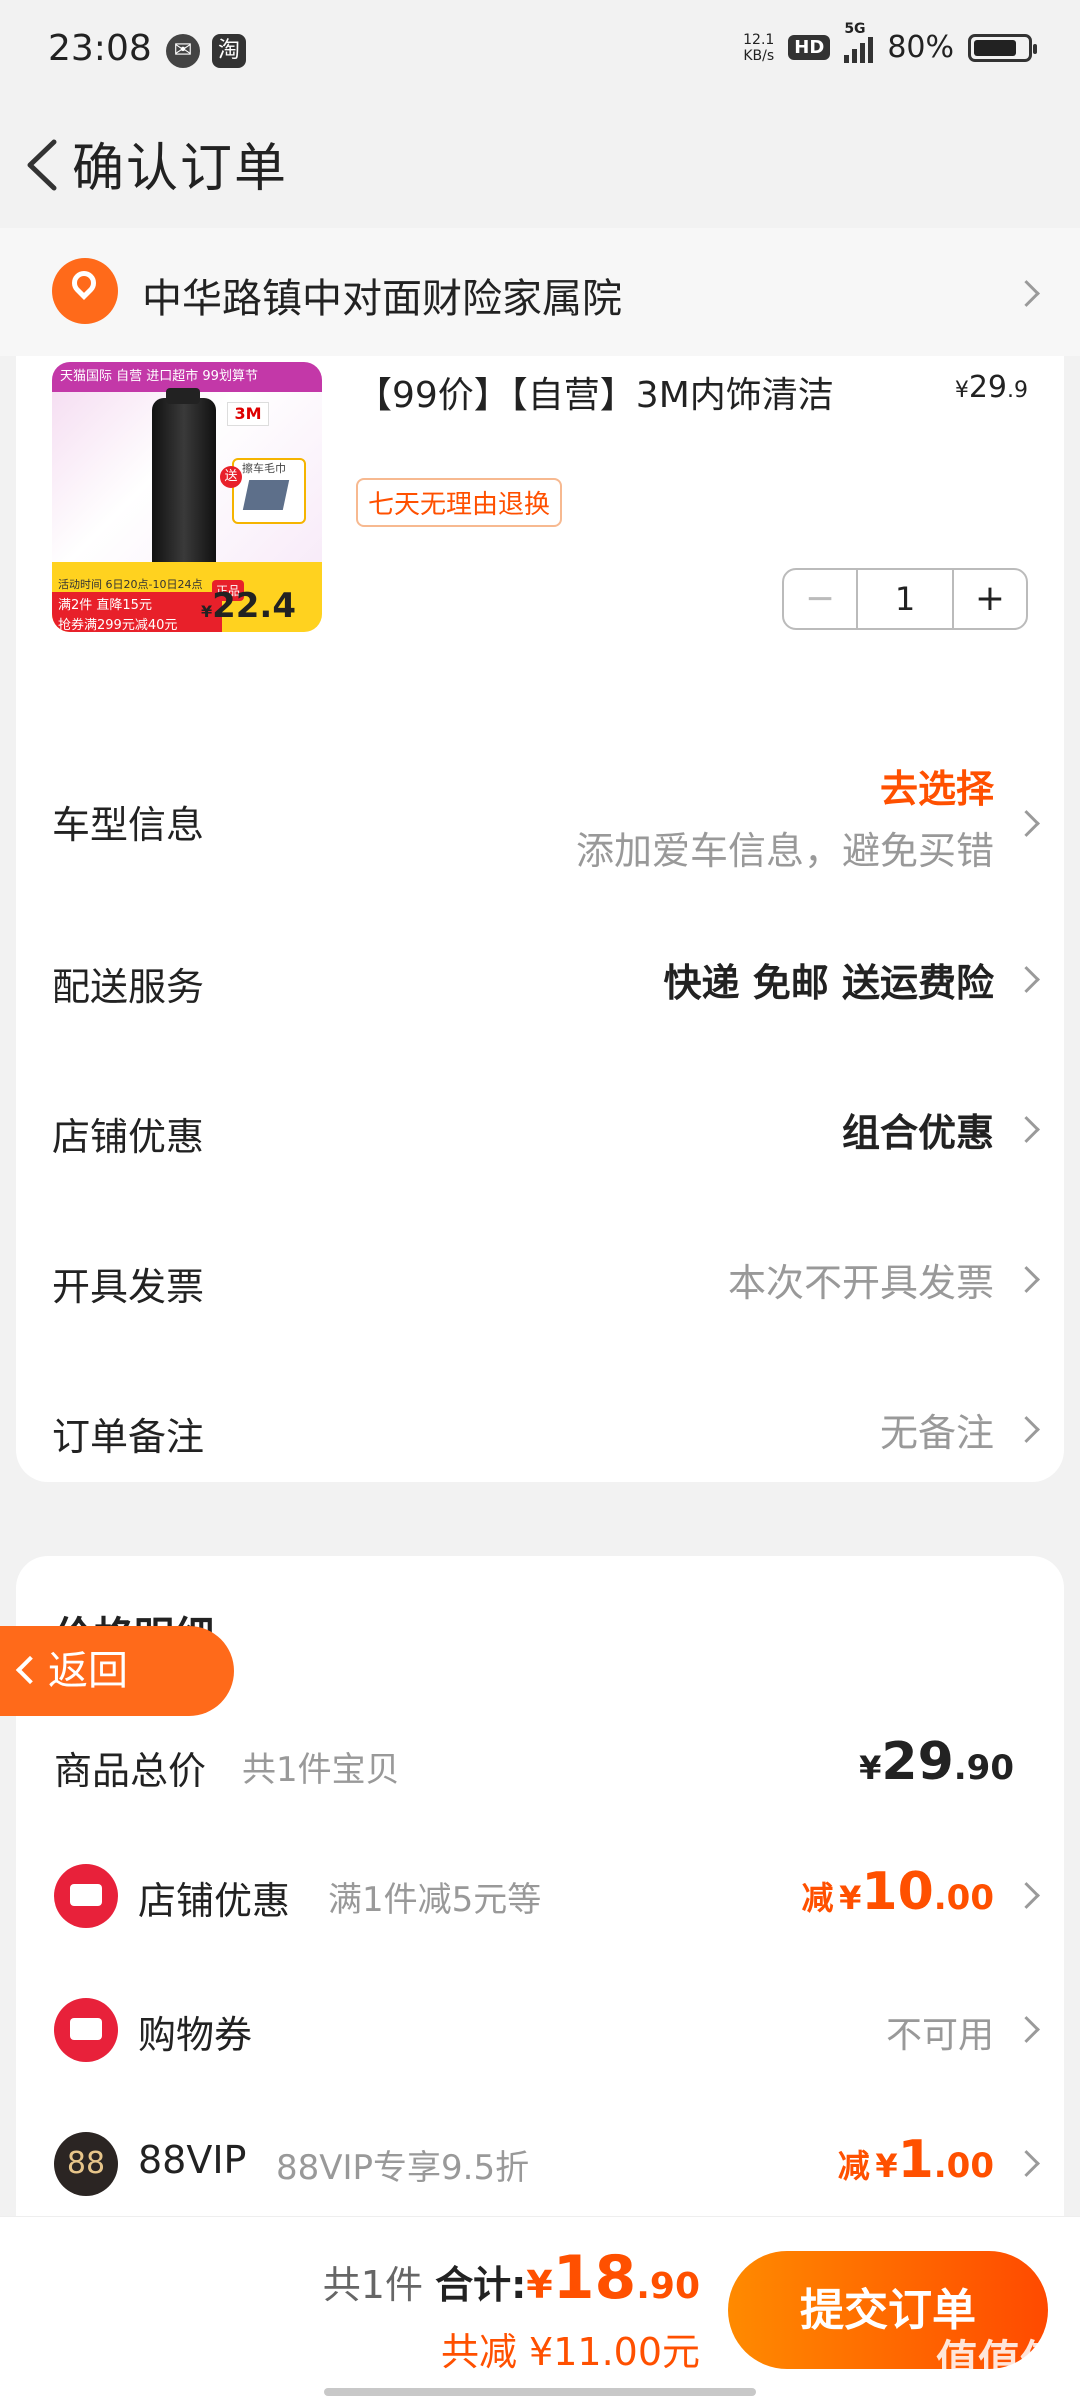 Image resolution: width=1080 pixels, height=2401 pixels. What do you see at coordinates (540, 966) in the screenshot?
I see `delivery-row: 配送服务 快递 免邮 送运费险` at bounding box center [540, 966].